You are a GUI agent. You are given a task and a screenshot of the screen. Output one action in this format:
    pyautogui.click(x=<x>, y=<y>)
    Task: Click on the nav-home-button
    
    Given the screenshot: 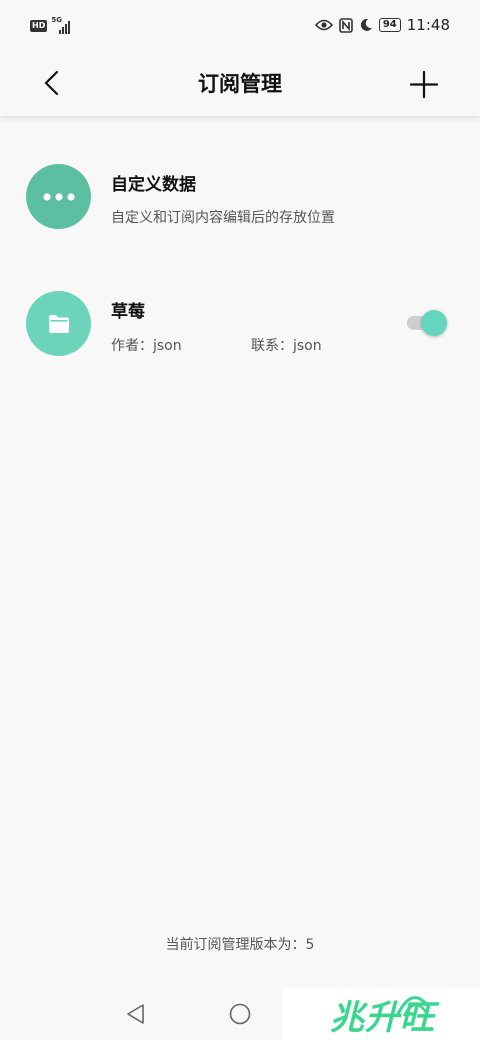 What is the action you would take?
    pyautogui.click(x=240, y=1016)
    